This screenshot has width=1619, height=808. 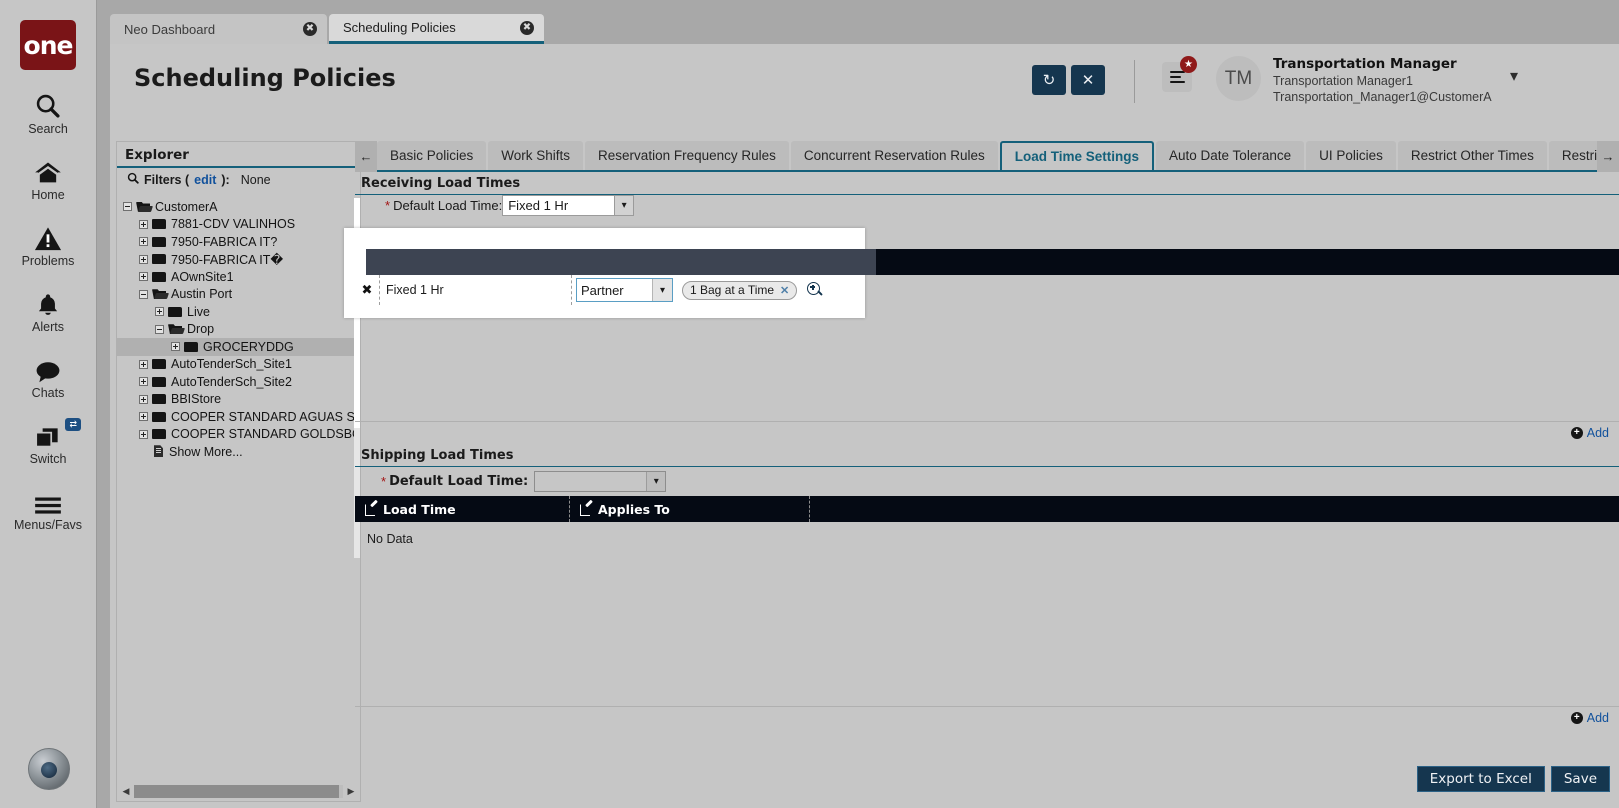 I want to click on tree-node: AOwnSite1, so click(x=238, y=277).